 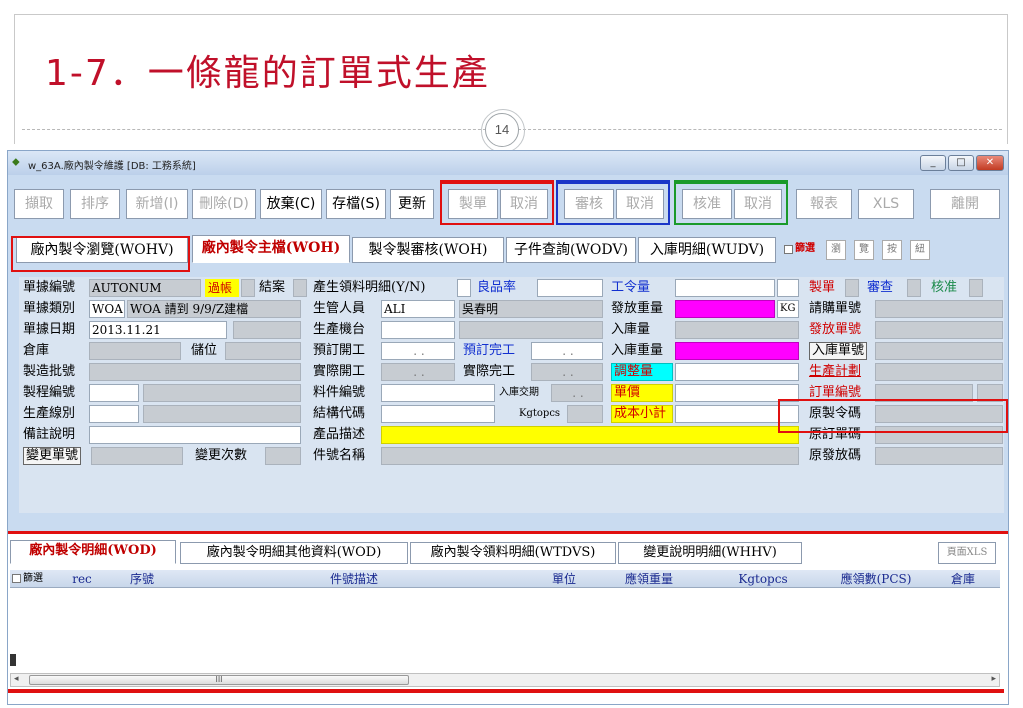 What do you see at coordinates (49, 329) in the screenshot?
I see `doc-date-label: 單據日期` at bounding box center [49, 329].